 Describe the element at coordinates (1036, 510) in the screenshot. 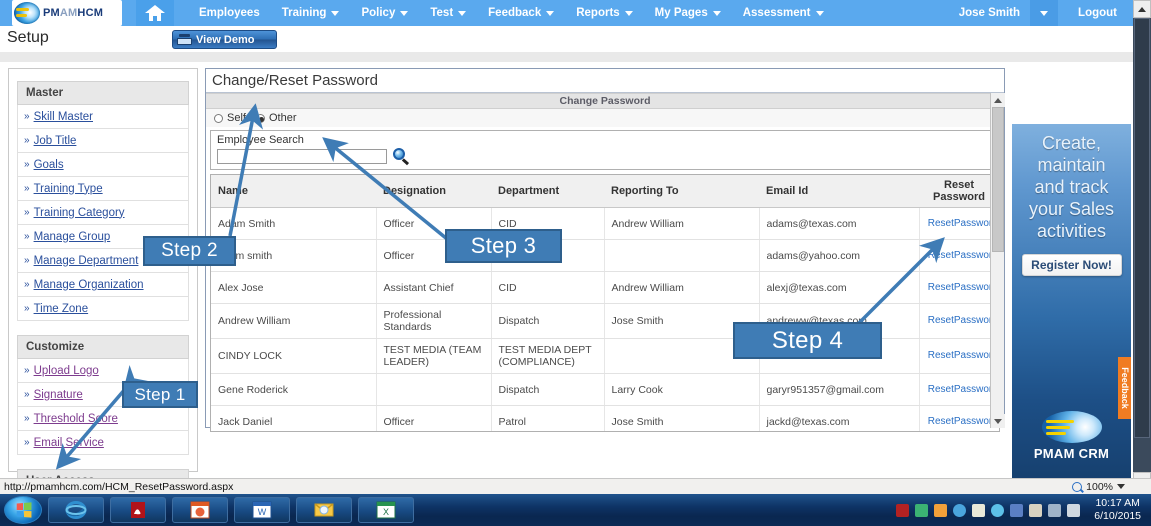

I see `tray-icon-warning` at that location.